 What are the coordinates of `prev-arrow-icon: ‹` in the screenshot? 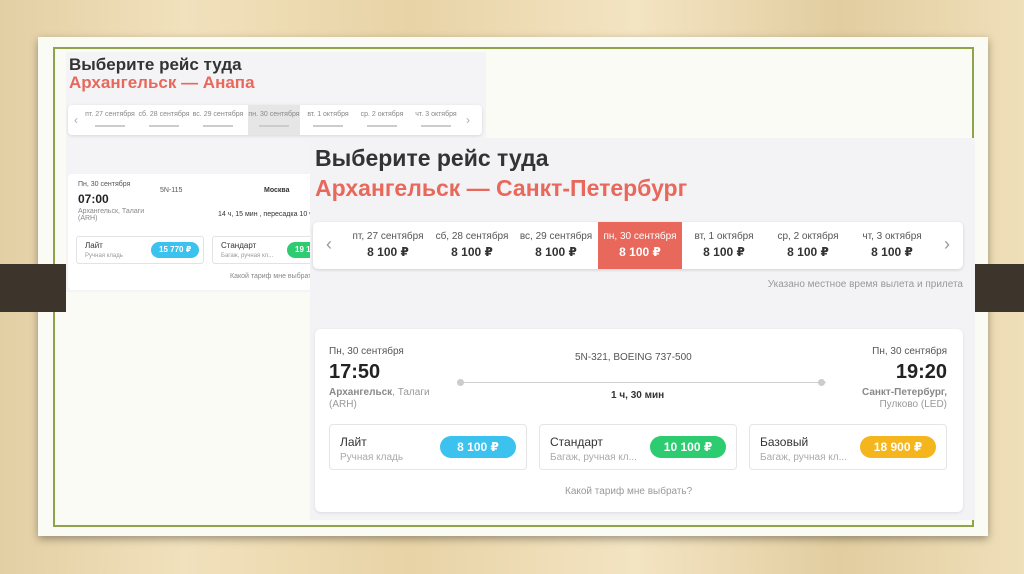 It's located at (329, 245).